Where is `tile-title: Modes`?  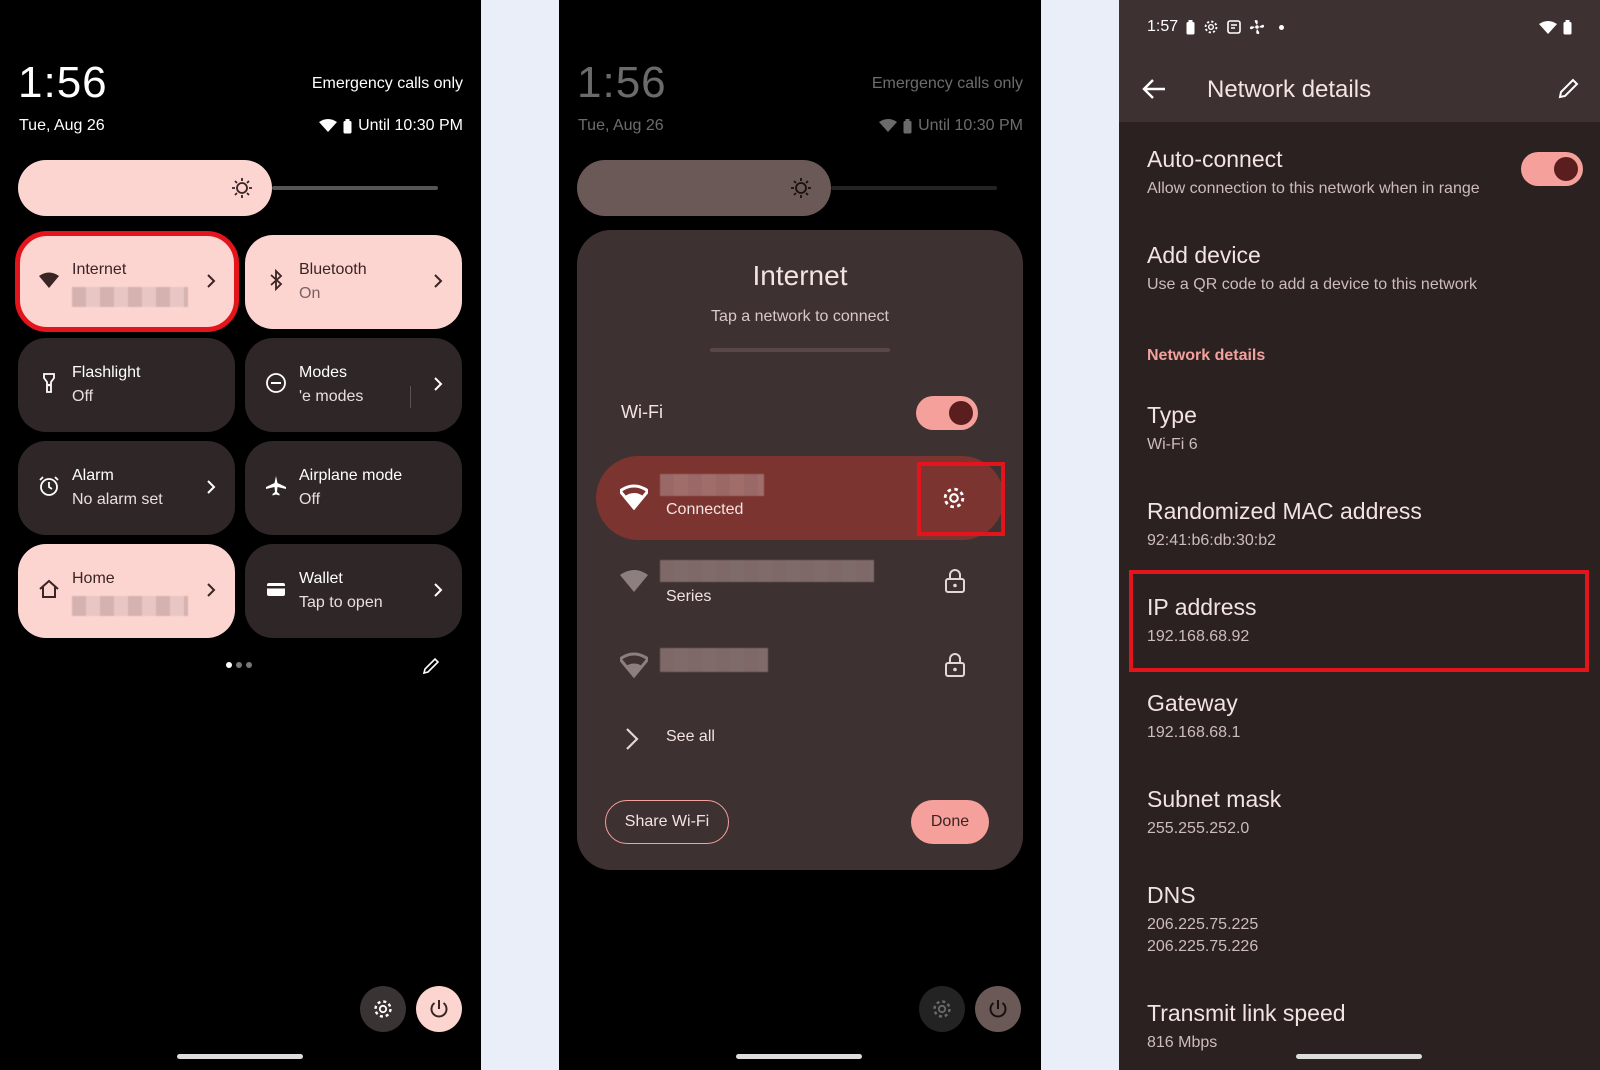 tile-title: Modes is located at coordinates (323, 372).